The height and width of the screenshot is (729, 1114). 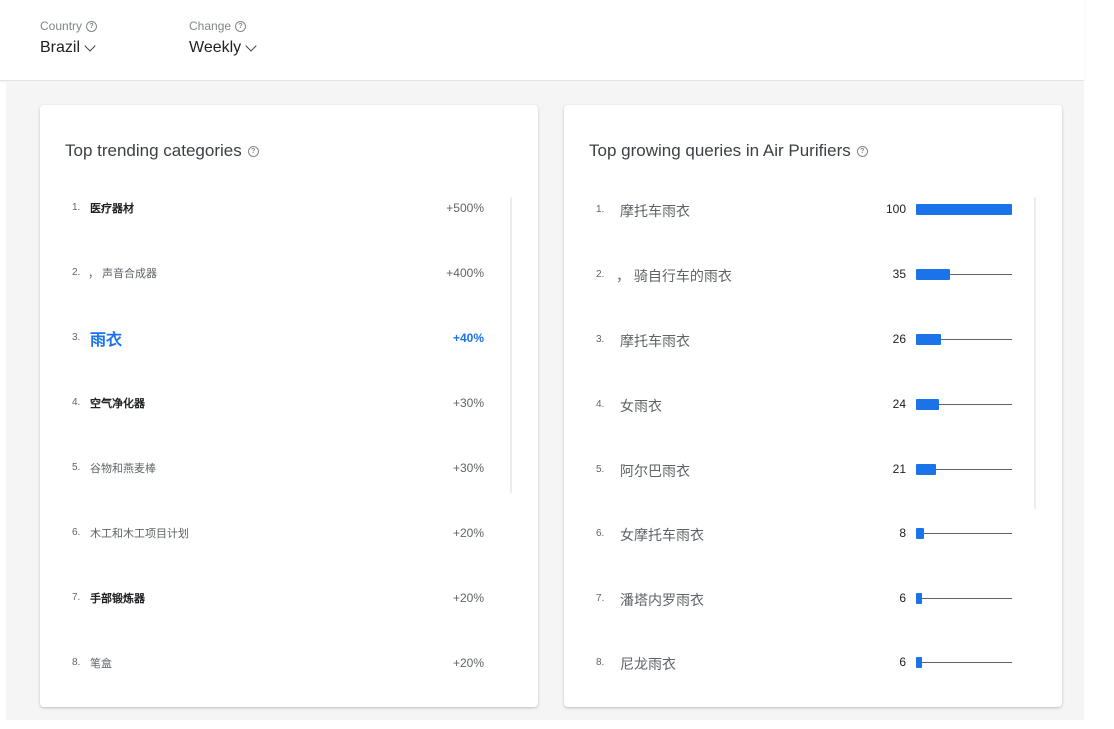 I want to click on category-name: ， 声音合成器, so click(x=123, y=274).